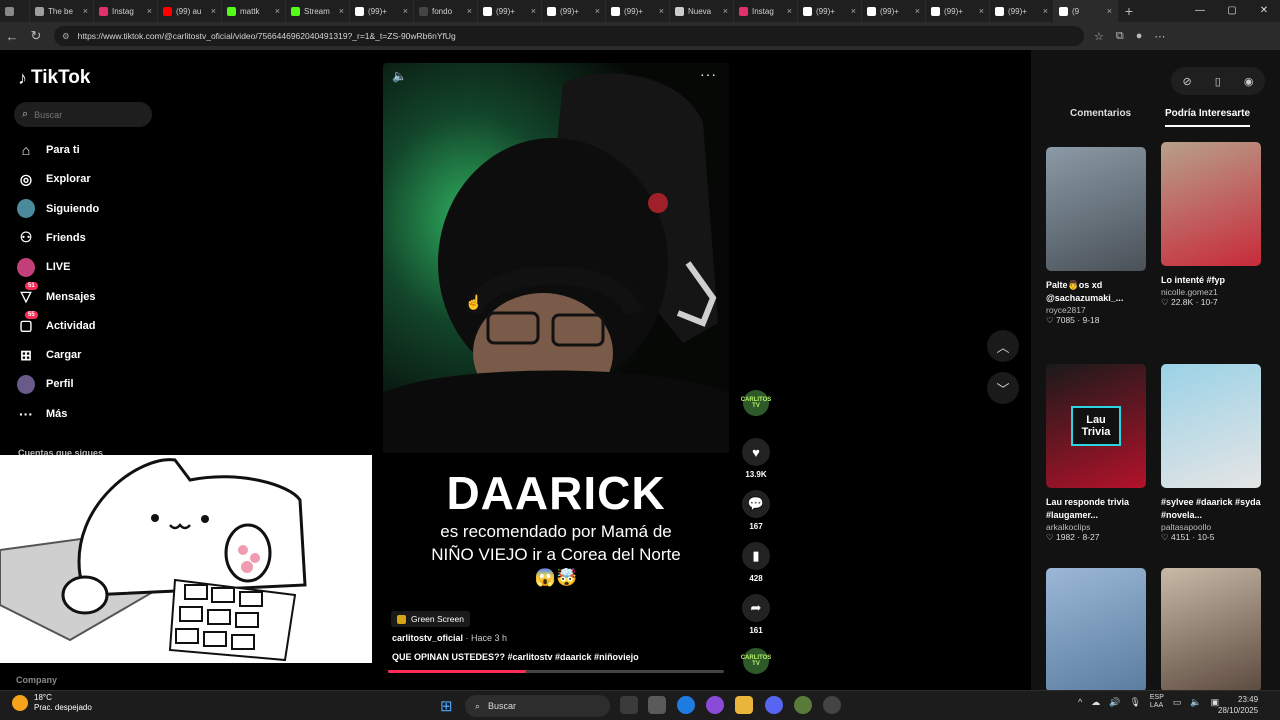 This screenshot has width=1280, height=720. I want to click on copilot-icon, so click(715, 705).